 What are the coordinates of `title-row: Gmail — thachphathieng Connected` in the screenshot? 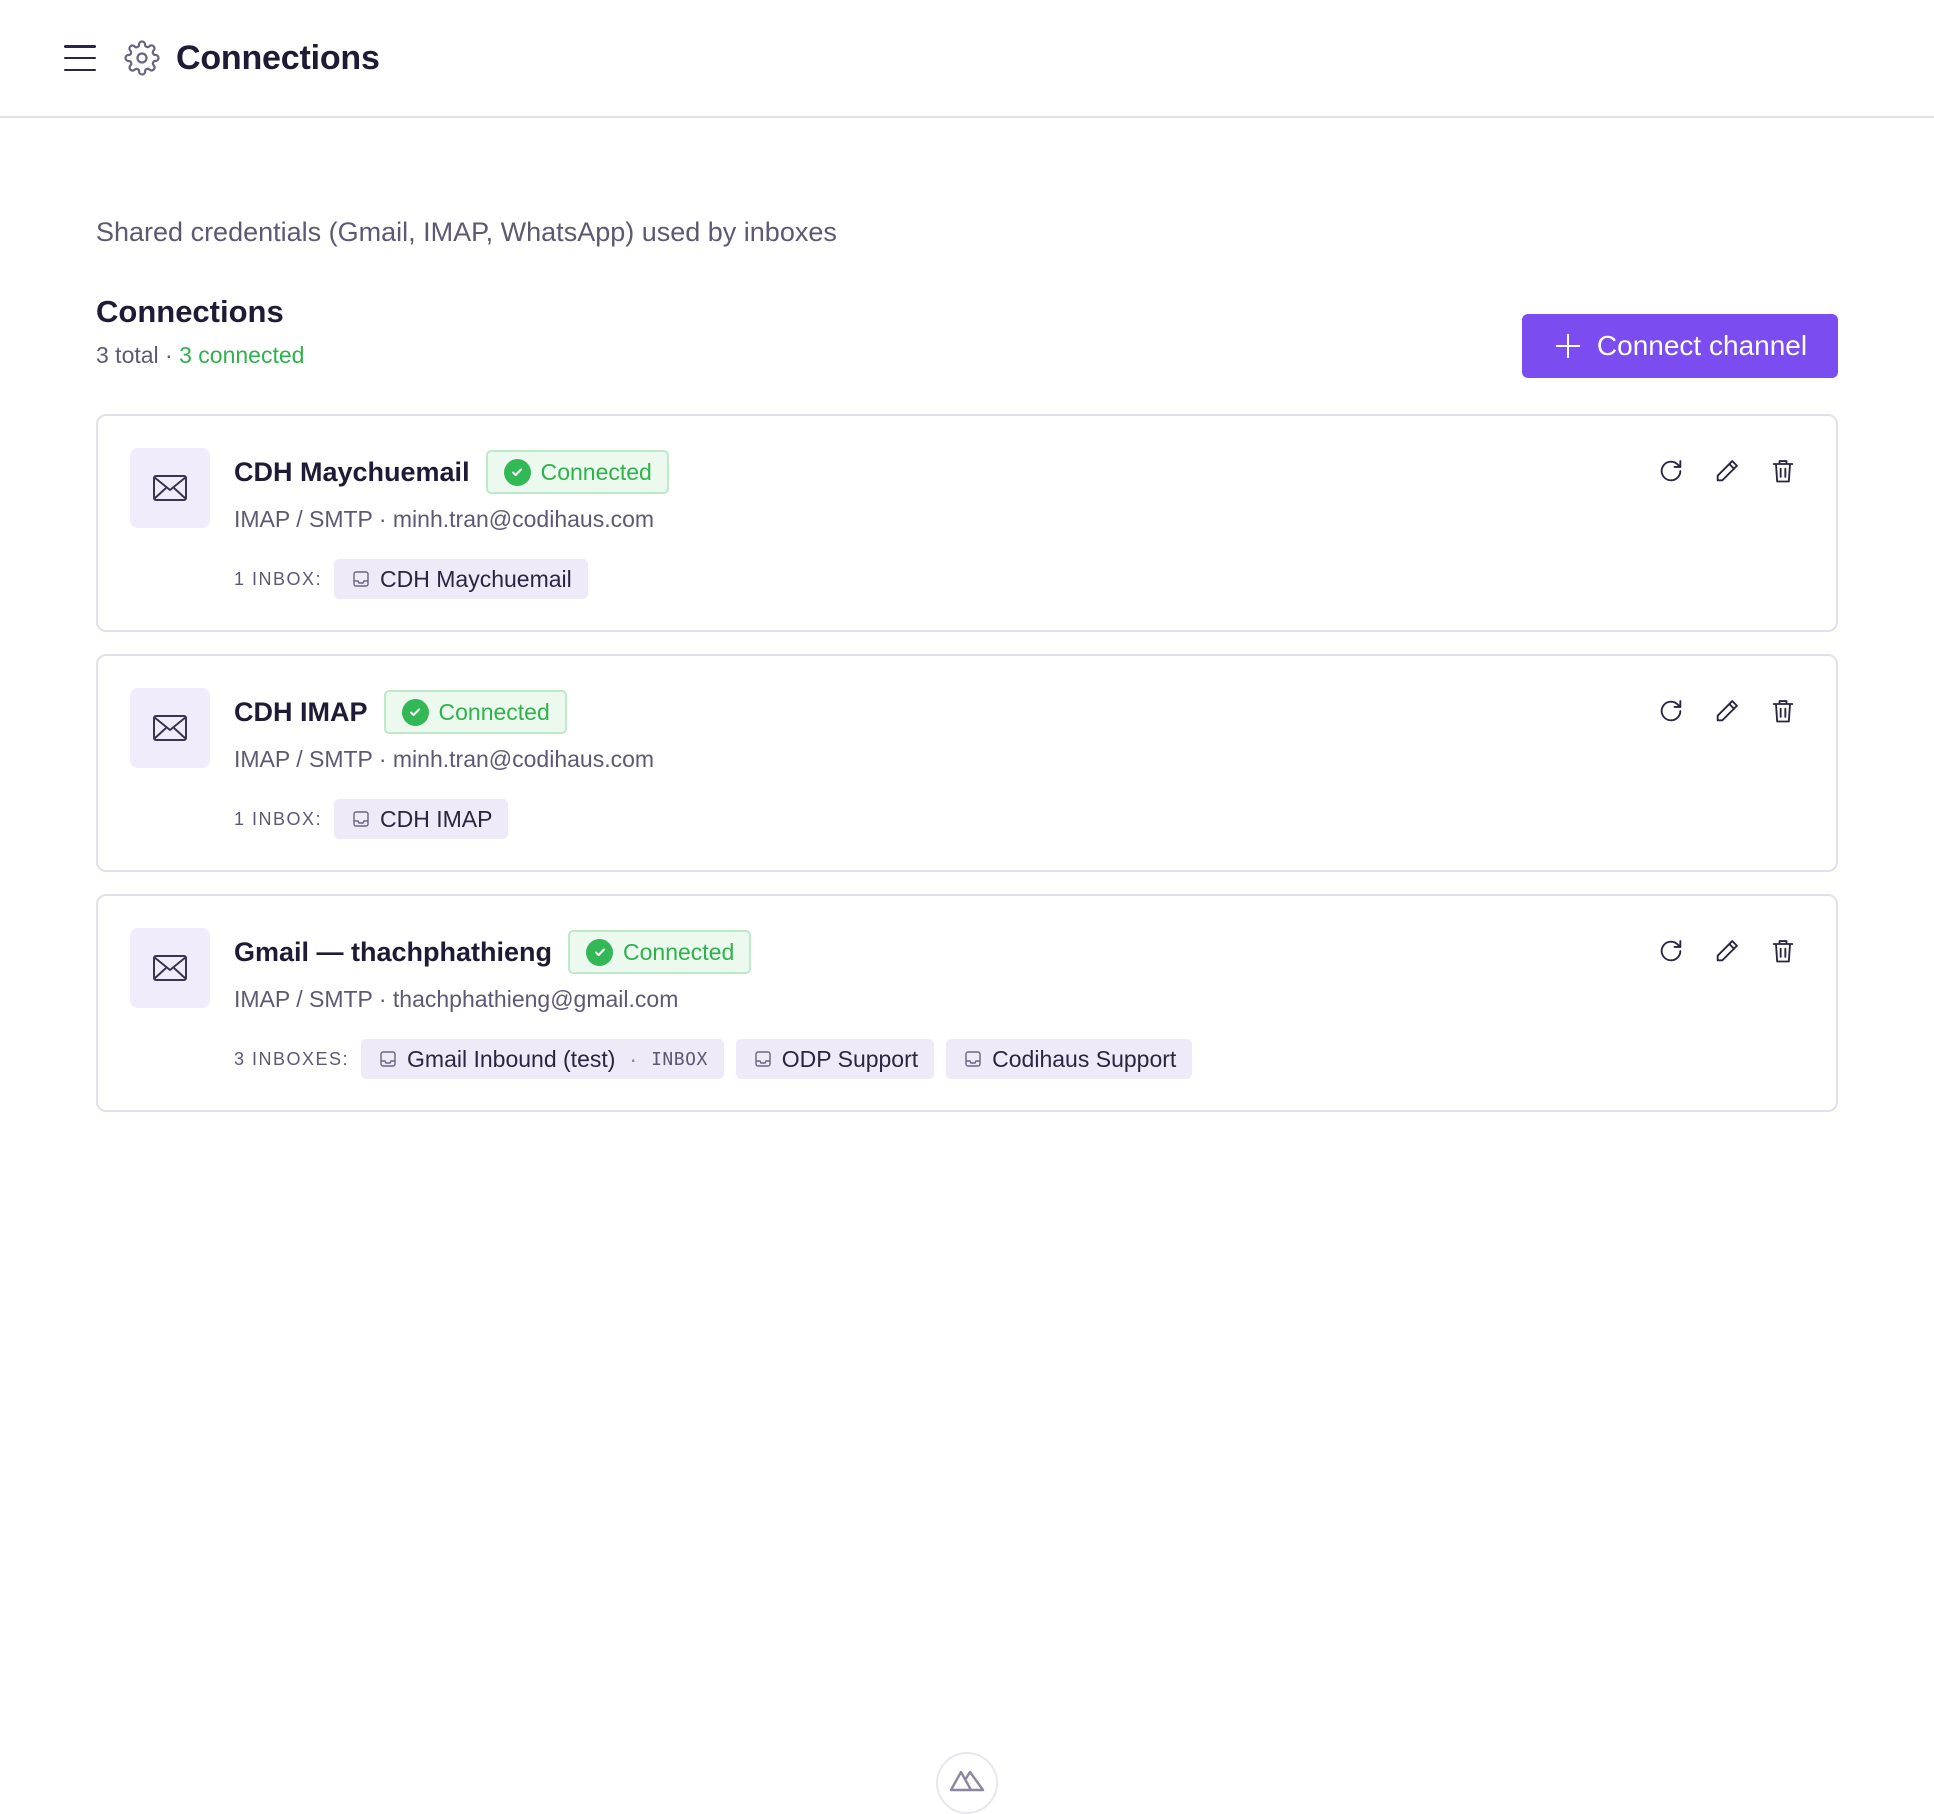 It's located at (1025, 952).